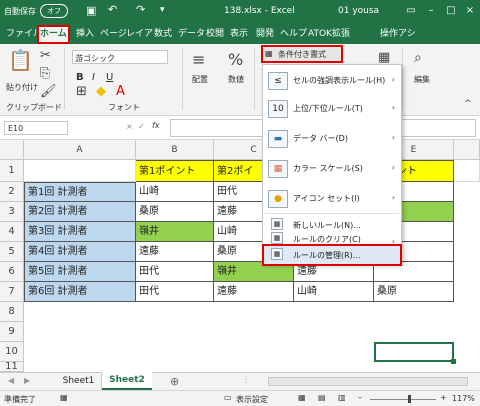 The width and height of the screenshot is (480, 406). What do you see at coordinates (163, 34) in the screenshot?
I see `tab-formulas: 数式` at bounding box center [163, 34].